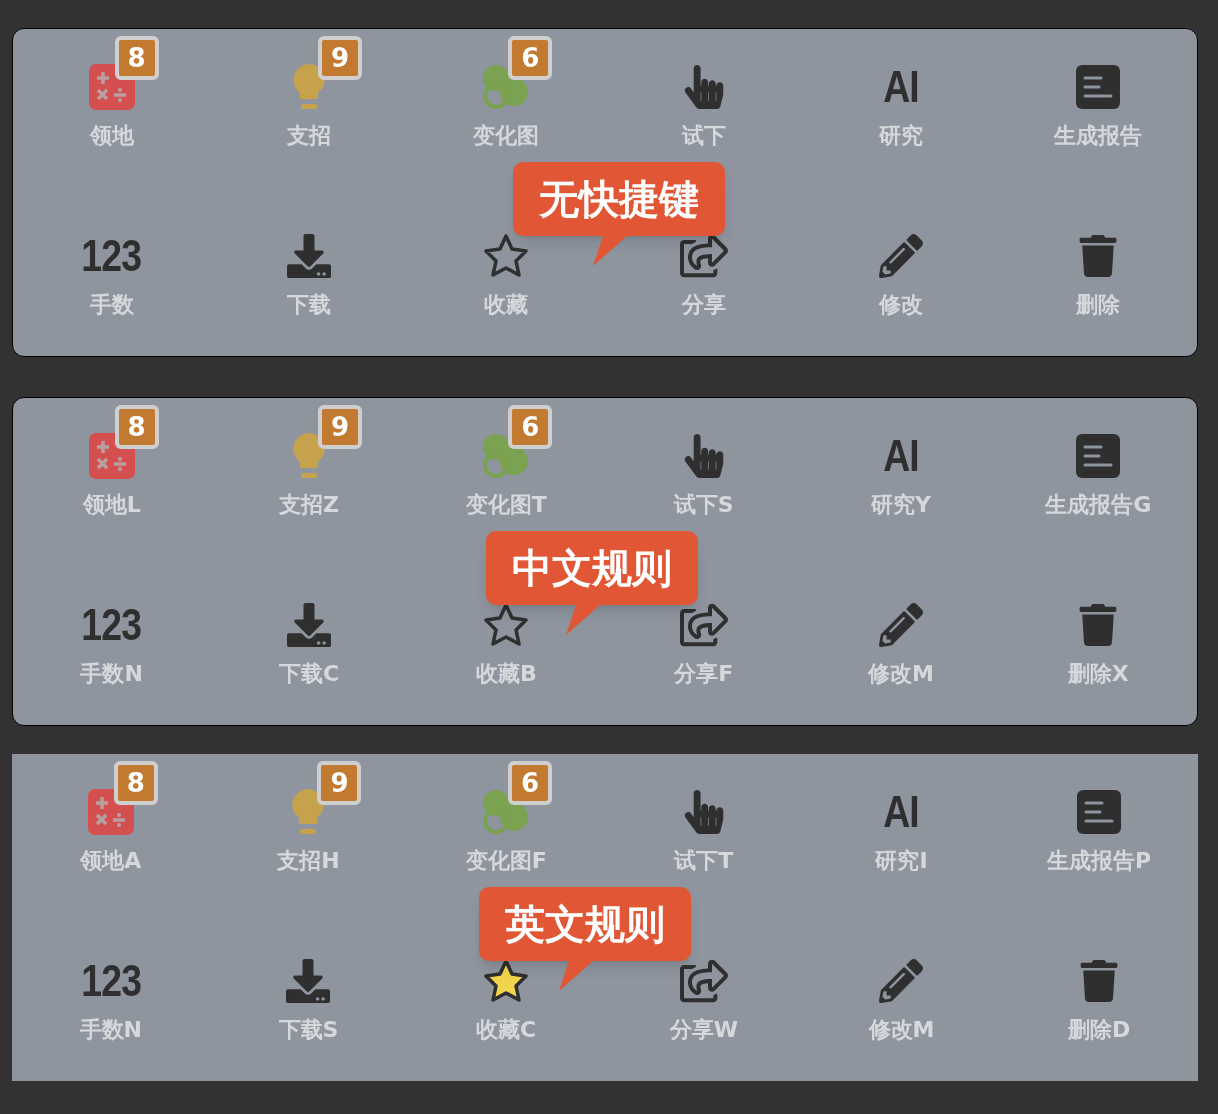 This screenshot has width=1218, height=1114. What do you see at coordinates (585, 924) in the screenshot?
I see `callout-bubble: 英文规则` at bounding box center [585, 924].